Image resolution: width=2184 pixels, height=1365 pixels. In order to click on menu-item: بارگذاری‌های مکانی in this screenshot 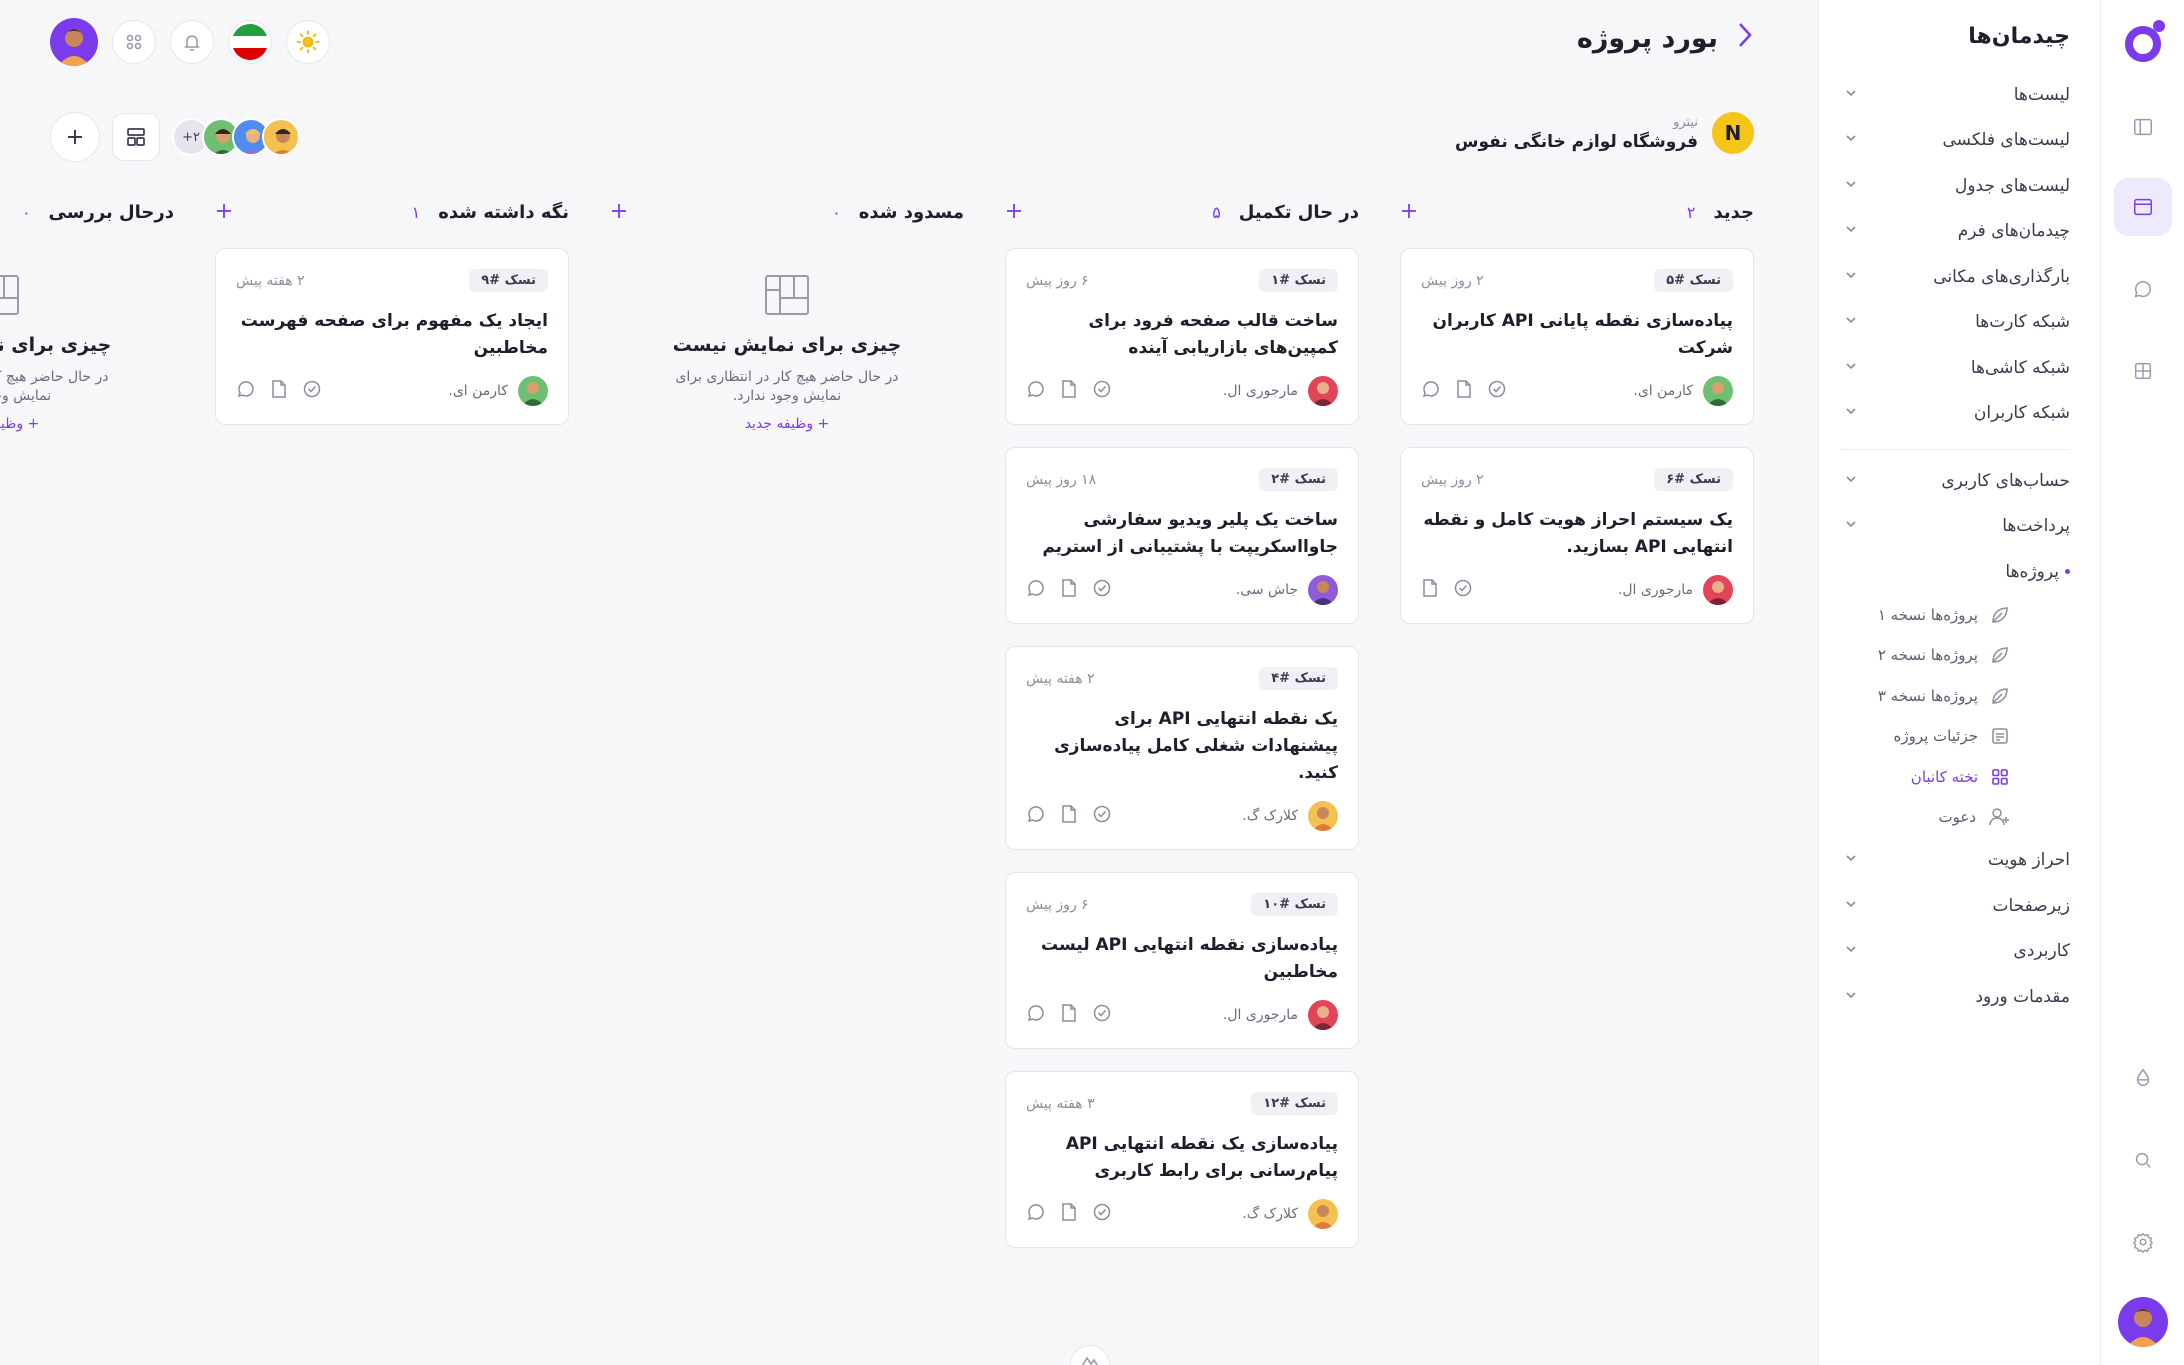, I will do `click(1955, 277)`.